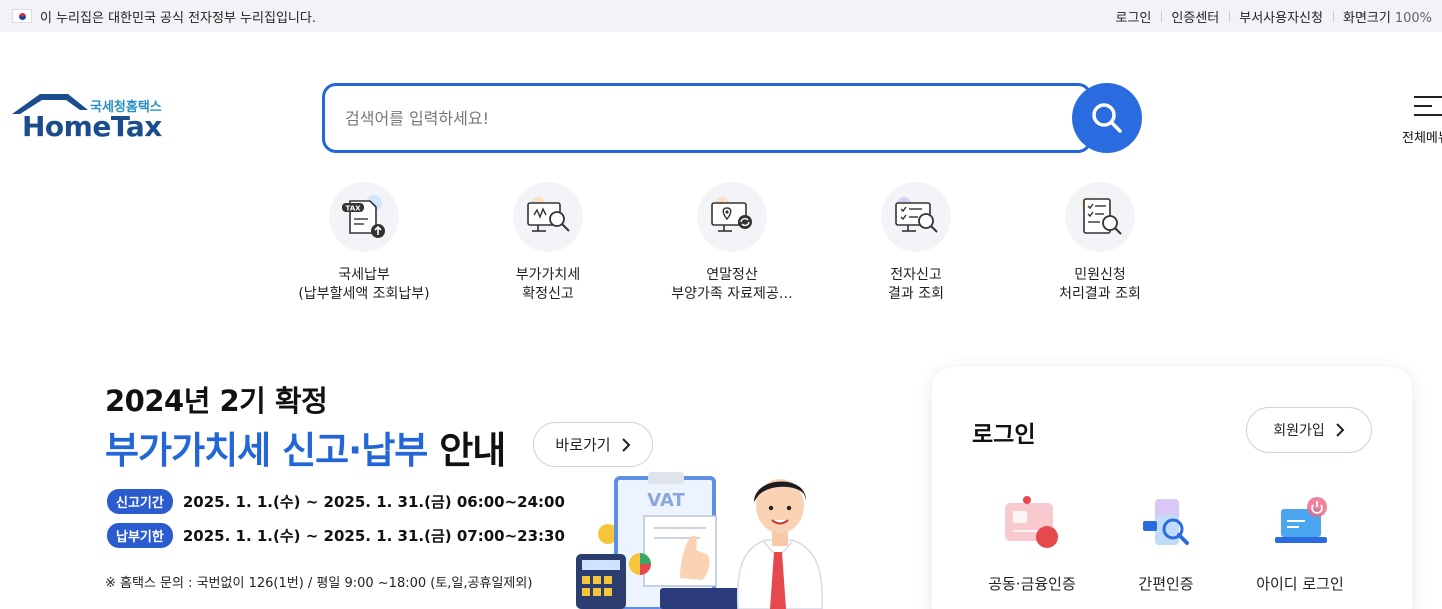 This screenshot has width=1442, height=609. What do you see at coordinates (178, 18) in the screenshot?
I see `gov-notice-text: 이 누리집은 대한민국 공식 전자정부 누리집입니다.` at bounding box center [178, 18].